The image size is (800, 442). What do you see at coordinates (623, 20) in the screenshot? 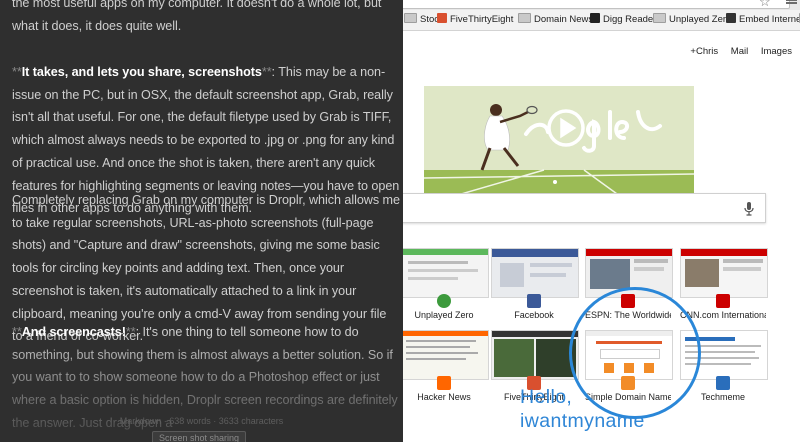
I see `bookmark-digg-reader: Digg Reader` at bounding box center [623, 20].